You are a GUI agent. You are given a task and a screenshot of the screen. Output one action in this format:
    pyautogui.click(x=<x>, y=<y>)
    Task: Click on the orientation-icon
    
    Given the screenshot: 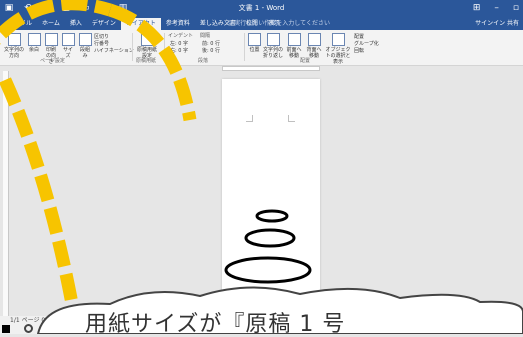 What is the action you would take?
    pyautogui.click(x=51, y=39)
    